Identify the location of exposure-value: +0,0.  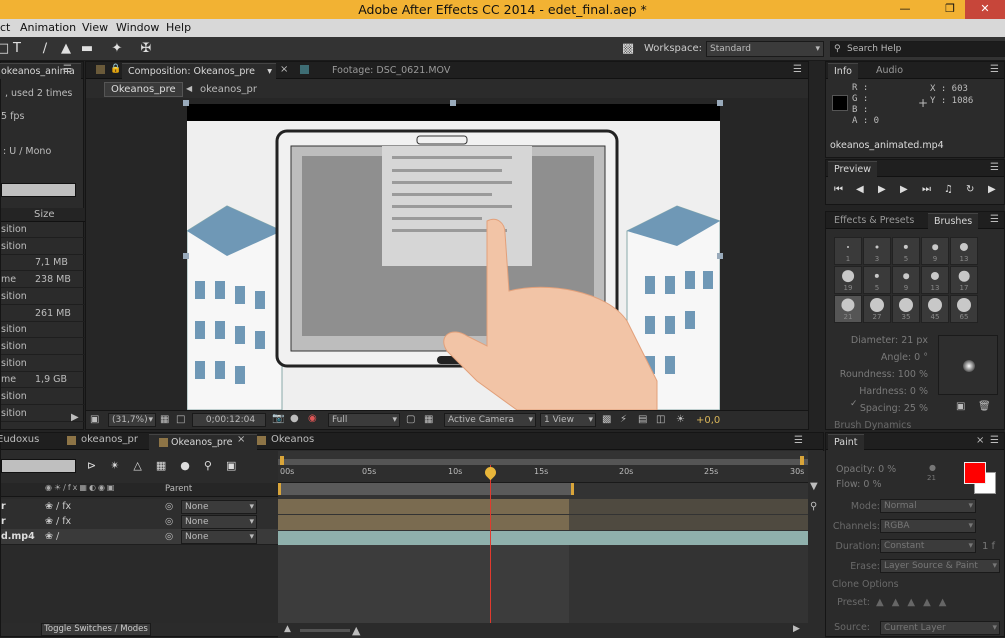
(708, 420).